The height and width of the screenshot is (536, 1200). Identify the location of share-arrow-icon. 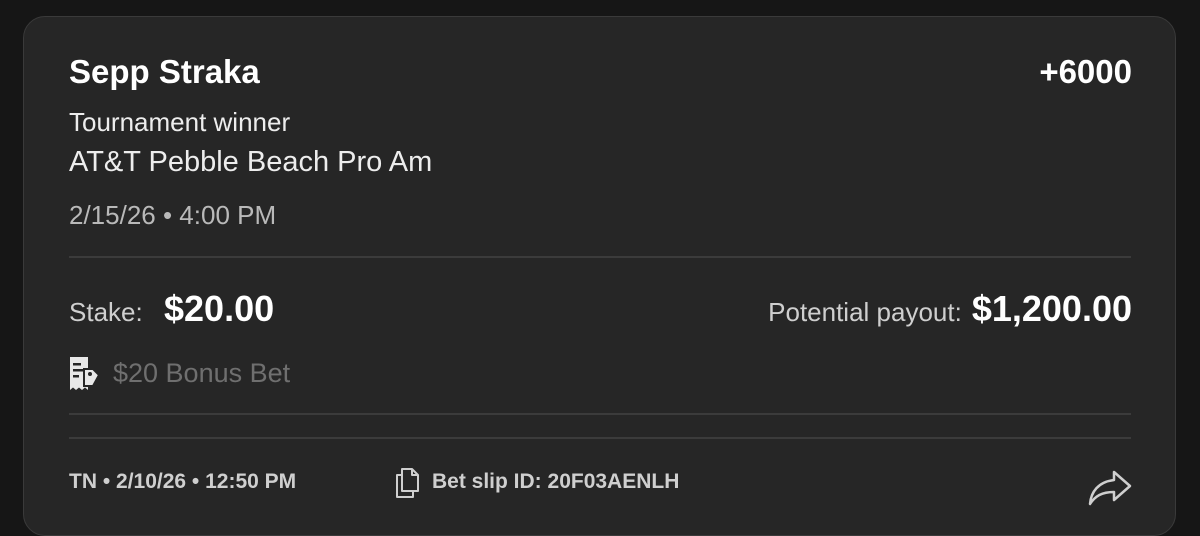
(1110, 487).